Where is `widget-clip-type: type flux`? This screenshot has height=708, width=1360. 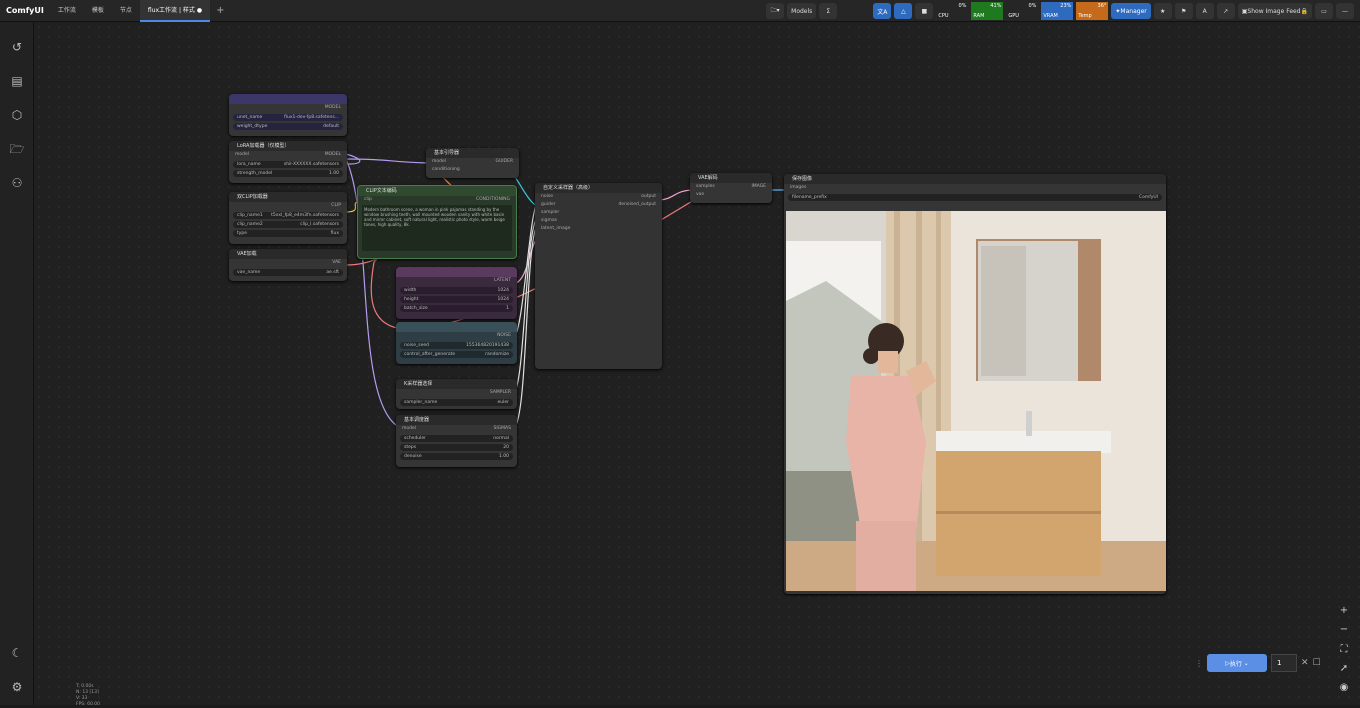
widget-clip-type: type flux is located at coordinates (288, 233).